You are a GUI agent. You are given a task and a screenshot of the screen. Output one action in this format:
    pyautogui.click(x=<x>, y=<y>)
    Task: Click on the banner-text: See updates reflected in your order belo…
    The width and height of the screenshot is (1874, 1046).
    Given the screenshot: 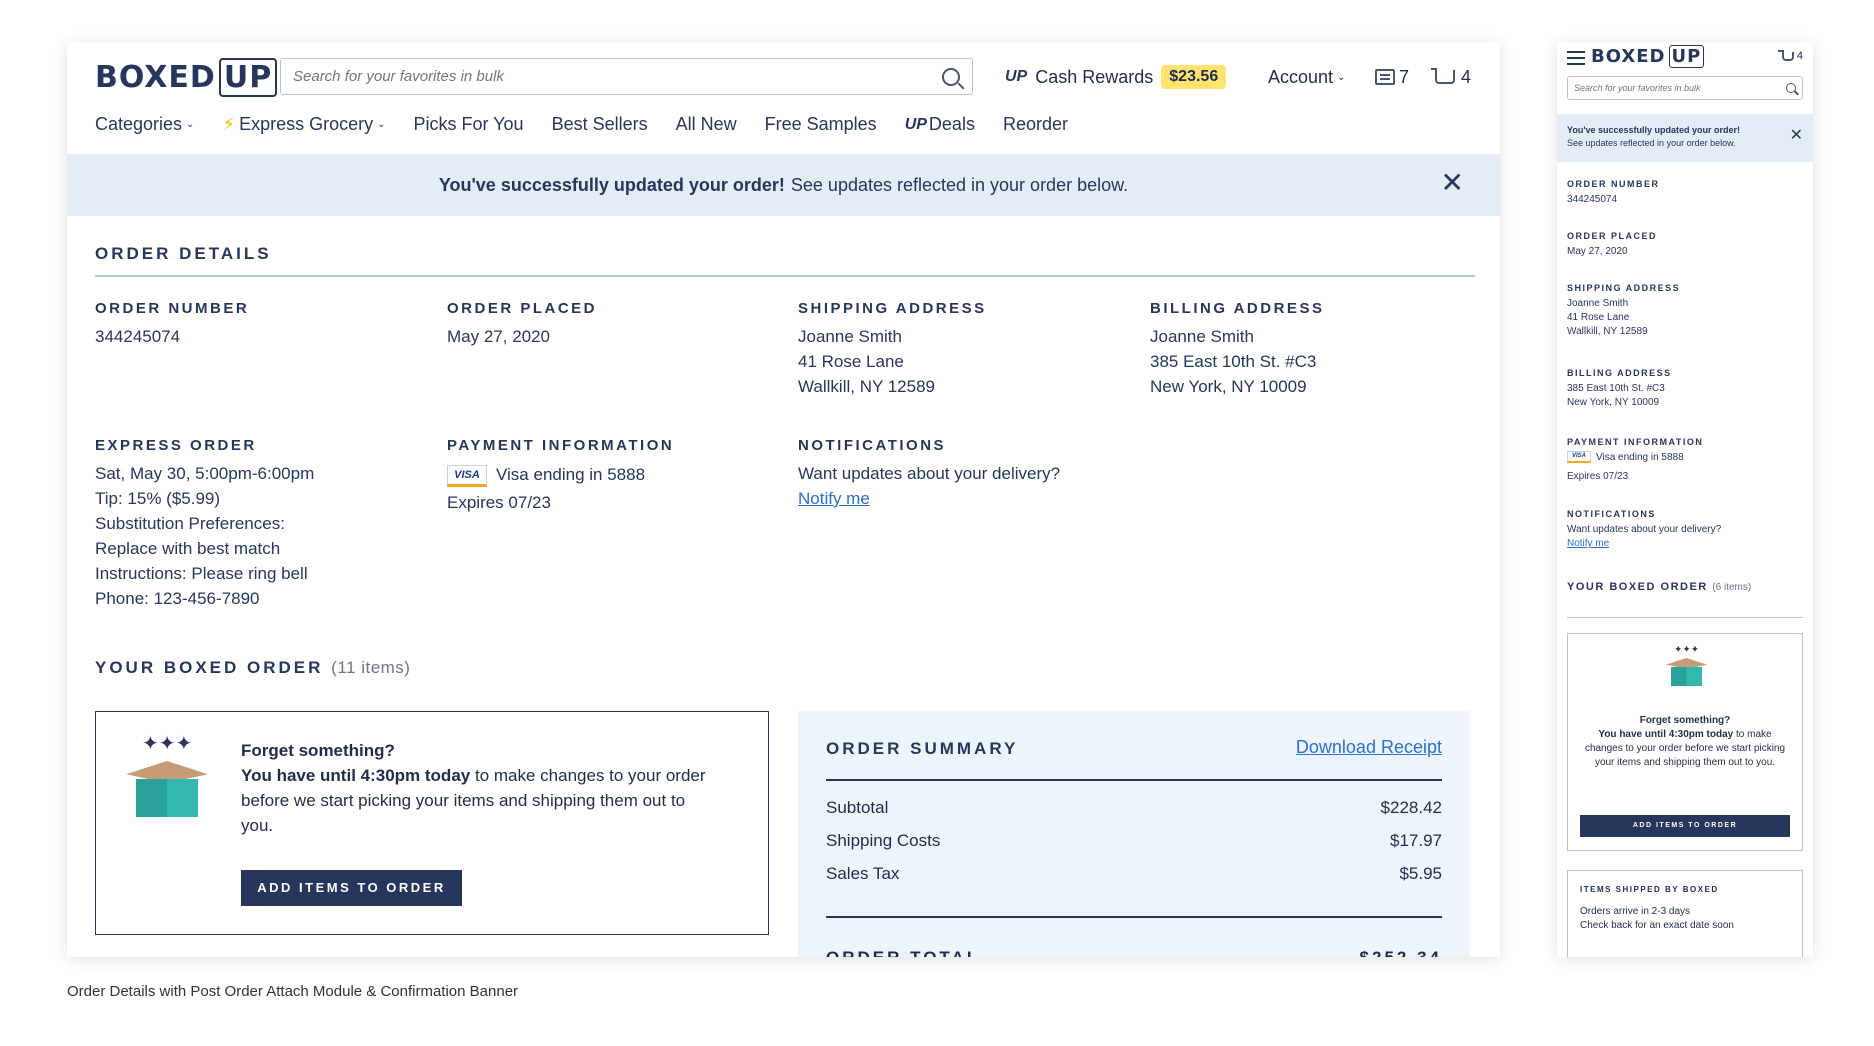 What is the action you would take?
    pyautogui.click(x=959, y=184)
    